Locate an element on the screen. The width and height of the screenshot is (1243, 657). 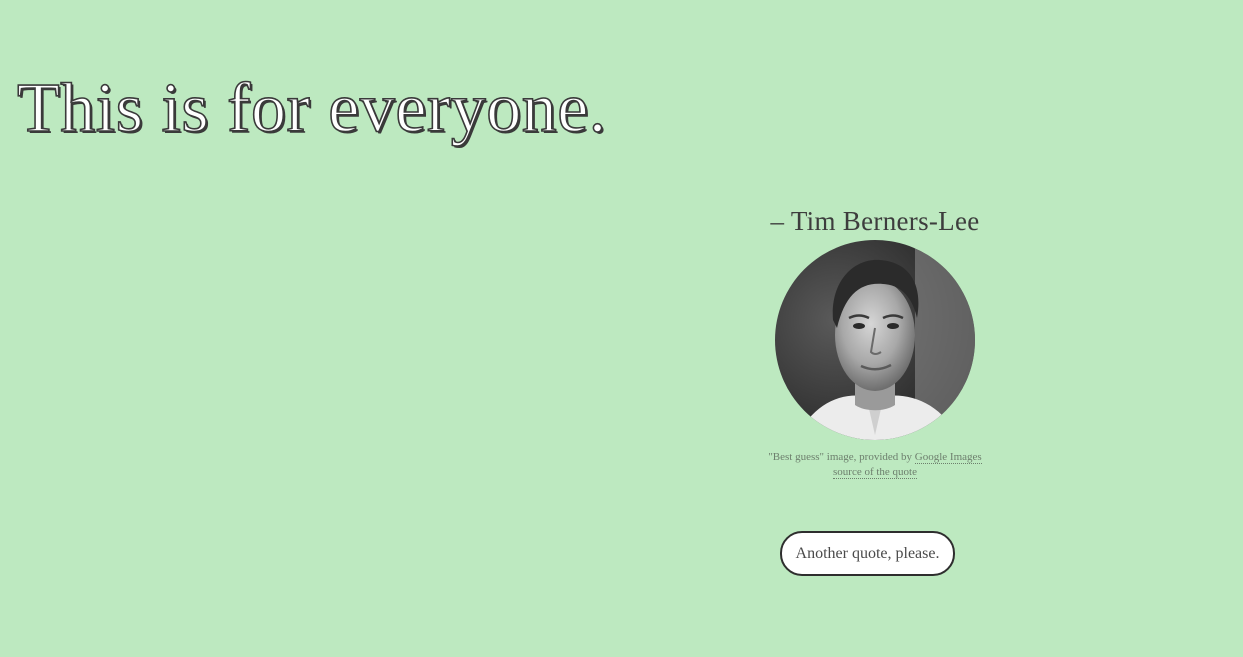
google-images-link: Google Images is located at coordinates (948, 457).